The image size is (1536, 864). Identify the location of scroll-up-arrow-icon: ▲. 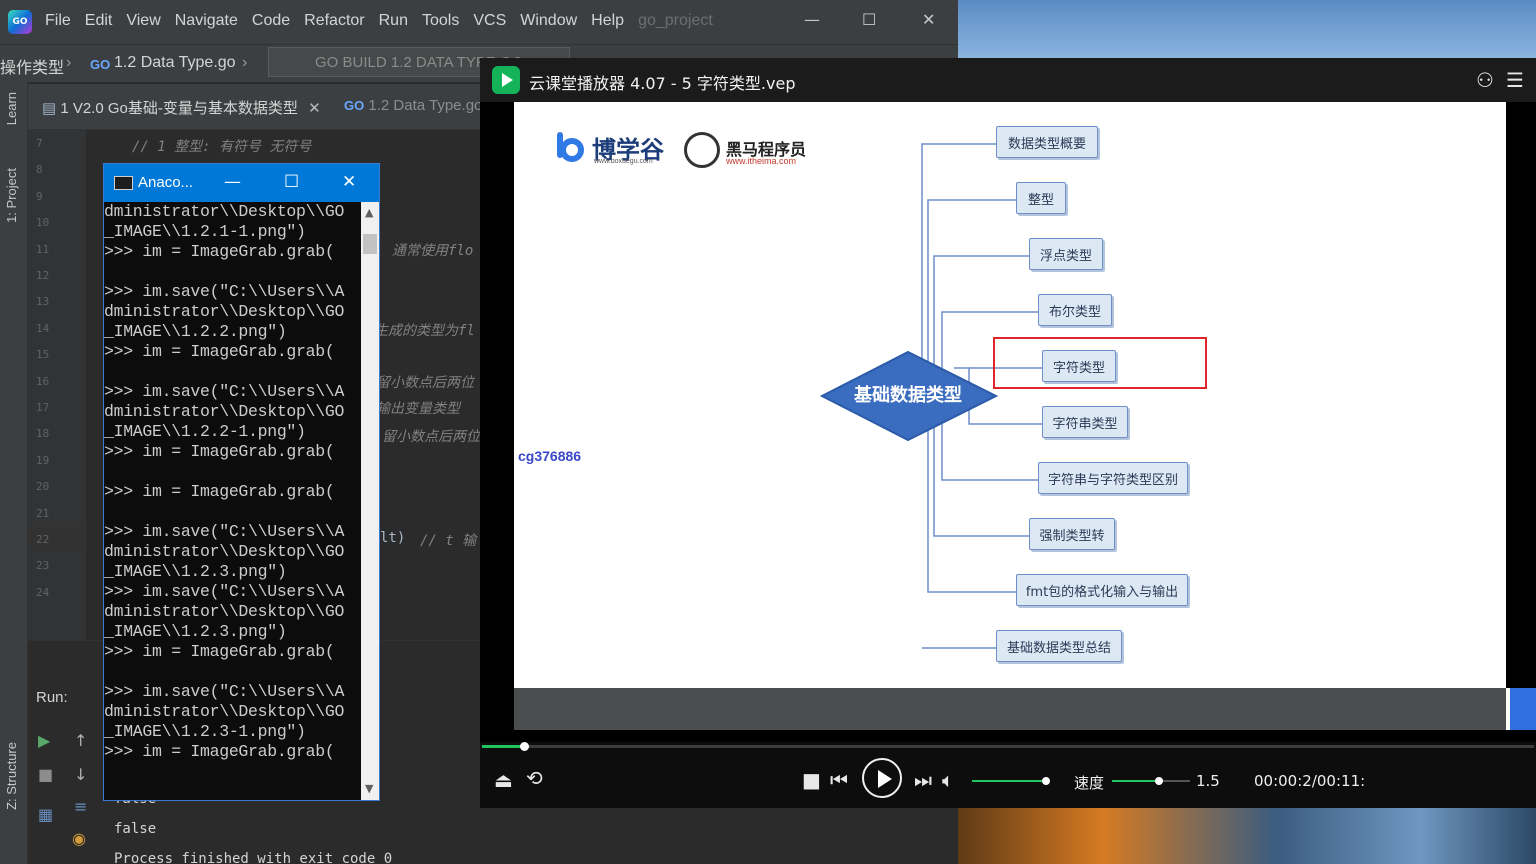
(369, 212).